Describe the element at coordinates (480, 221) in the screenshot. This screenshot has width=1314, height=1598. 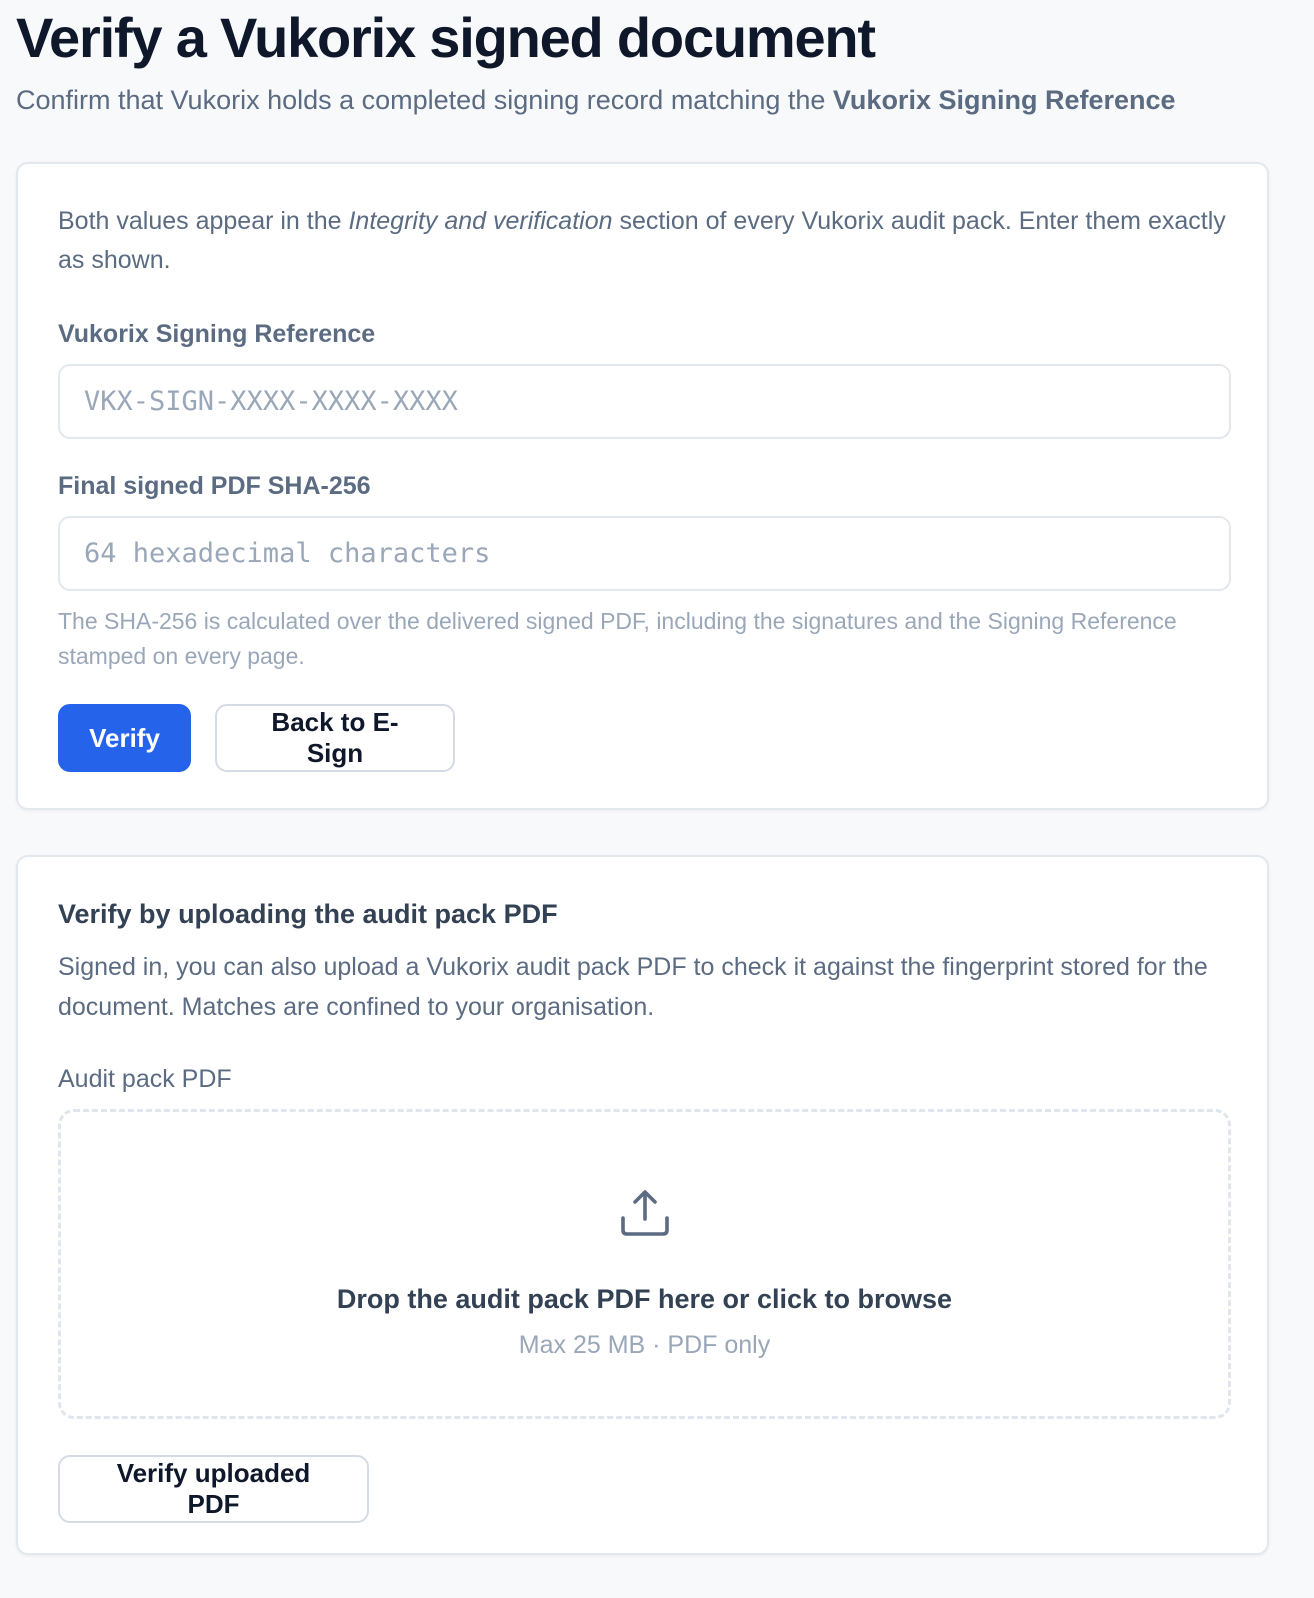
I see `intro-emphasis: Integrity and verification` at that location.